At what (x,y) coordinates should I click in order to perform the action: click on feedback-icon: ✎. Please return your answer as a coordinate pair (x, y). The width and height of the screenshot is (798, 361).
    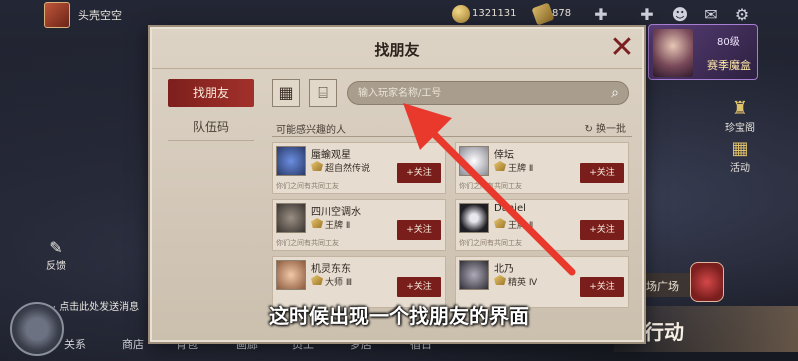
    Looking at the image, I should click on (56, 247).